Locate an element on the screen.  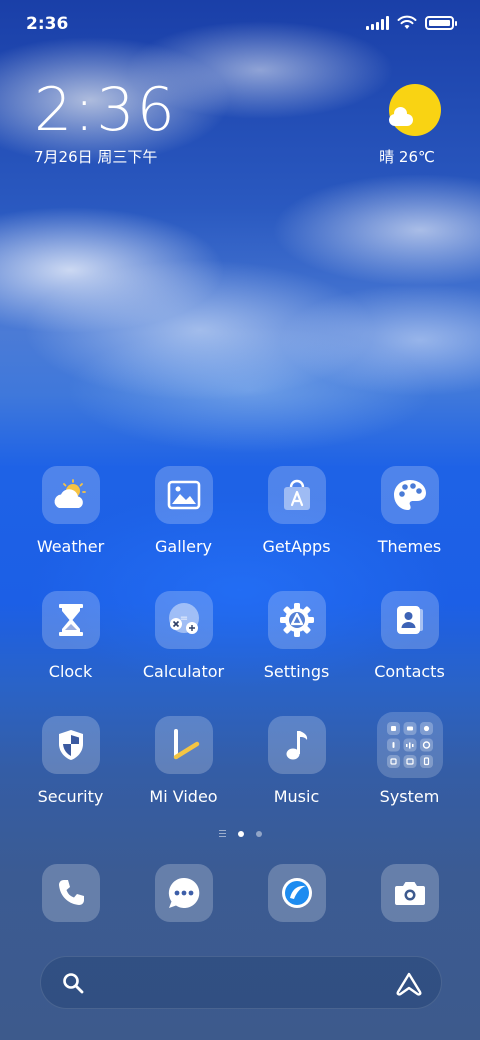
voice-assistant-icon is located at coordinates (409, 984).